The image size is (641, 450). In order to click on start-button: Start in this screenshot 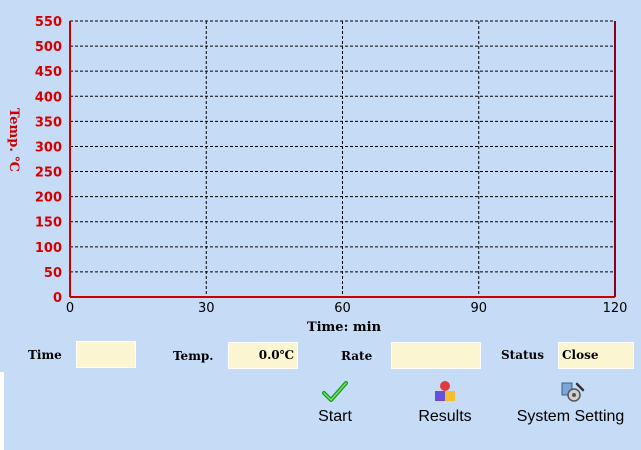, I will do `click(335, 403)`.